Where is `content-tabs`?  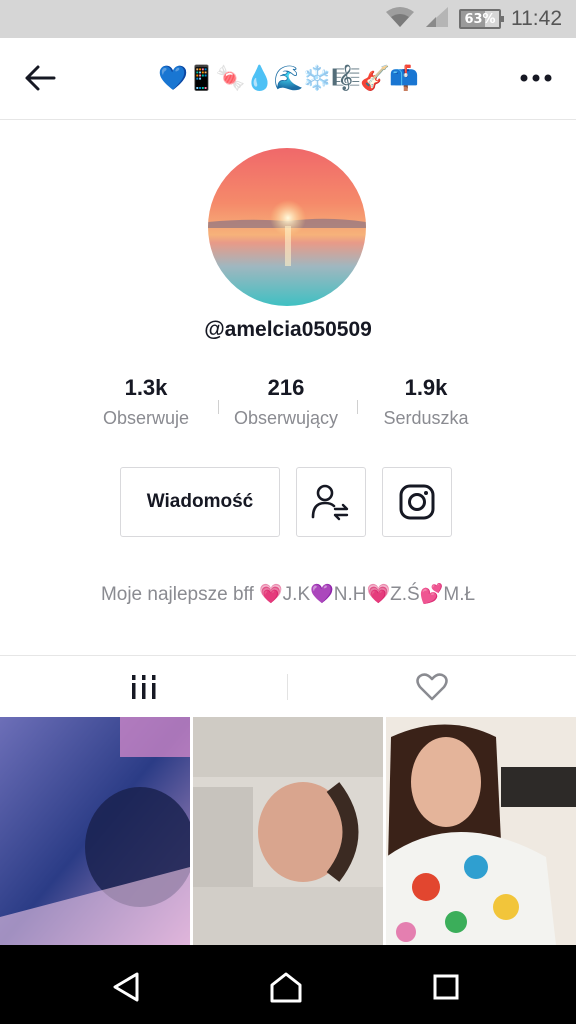 content-tabs is located at coordinates (288, 686).